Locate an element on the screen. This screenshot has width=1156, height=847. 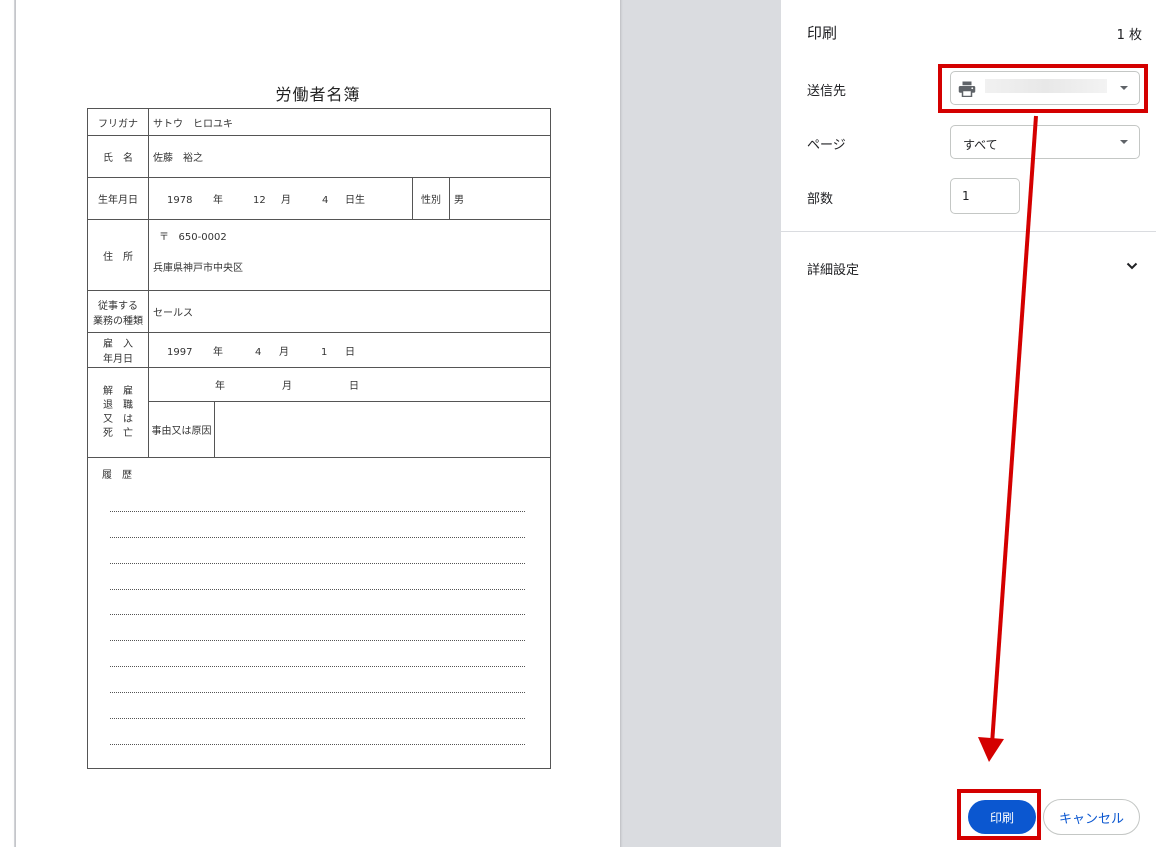
retire-day-unit: 日 is located at coordinates (354, 386).